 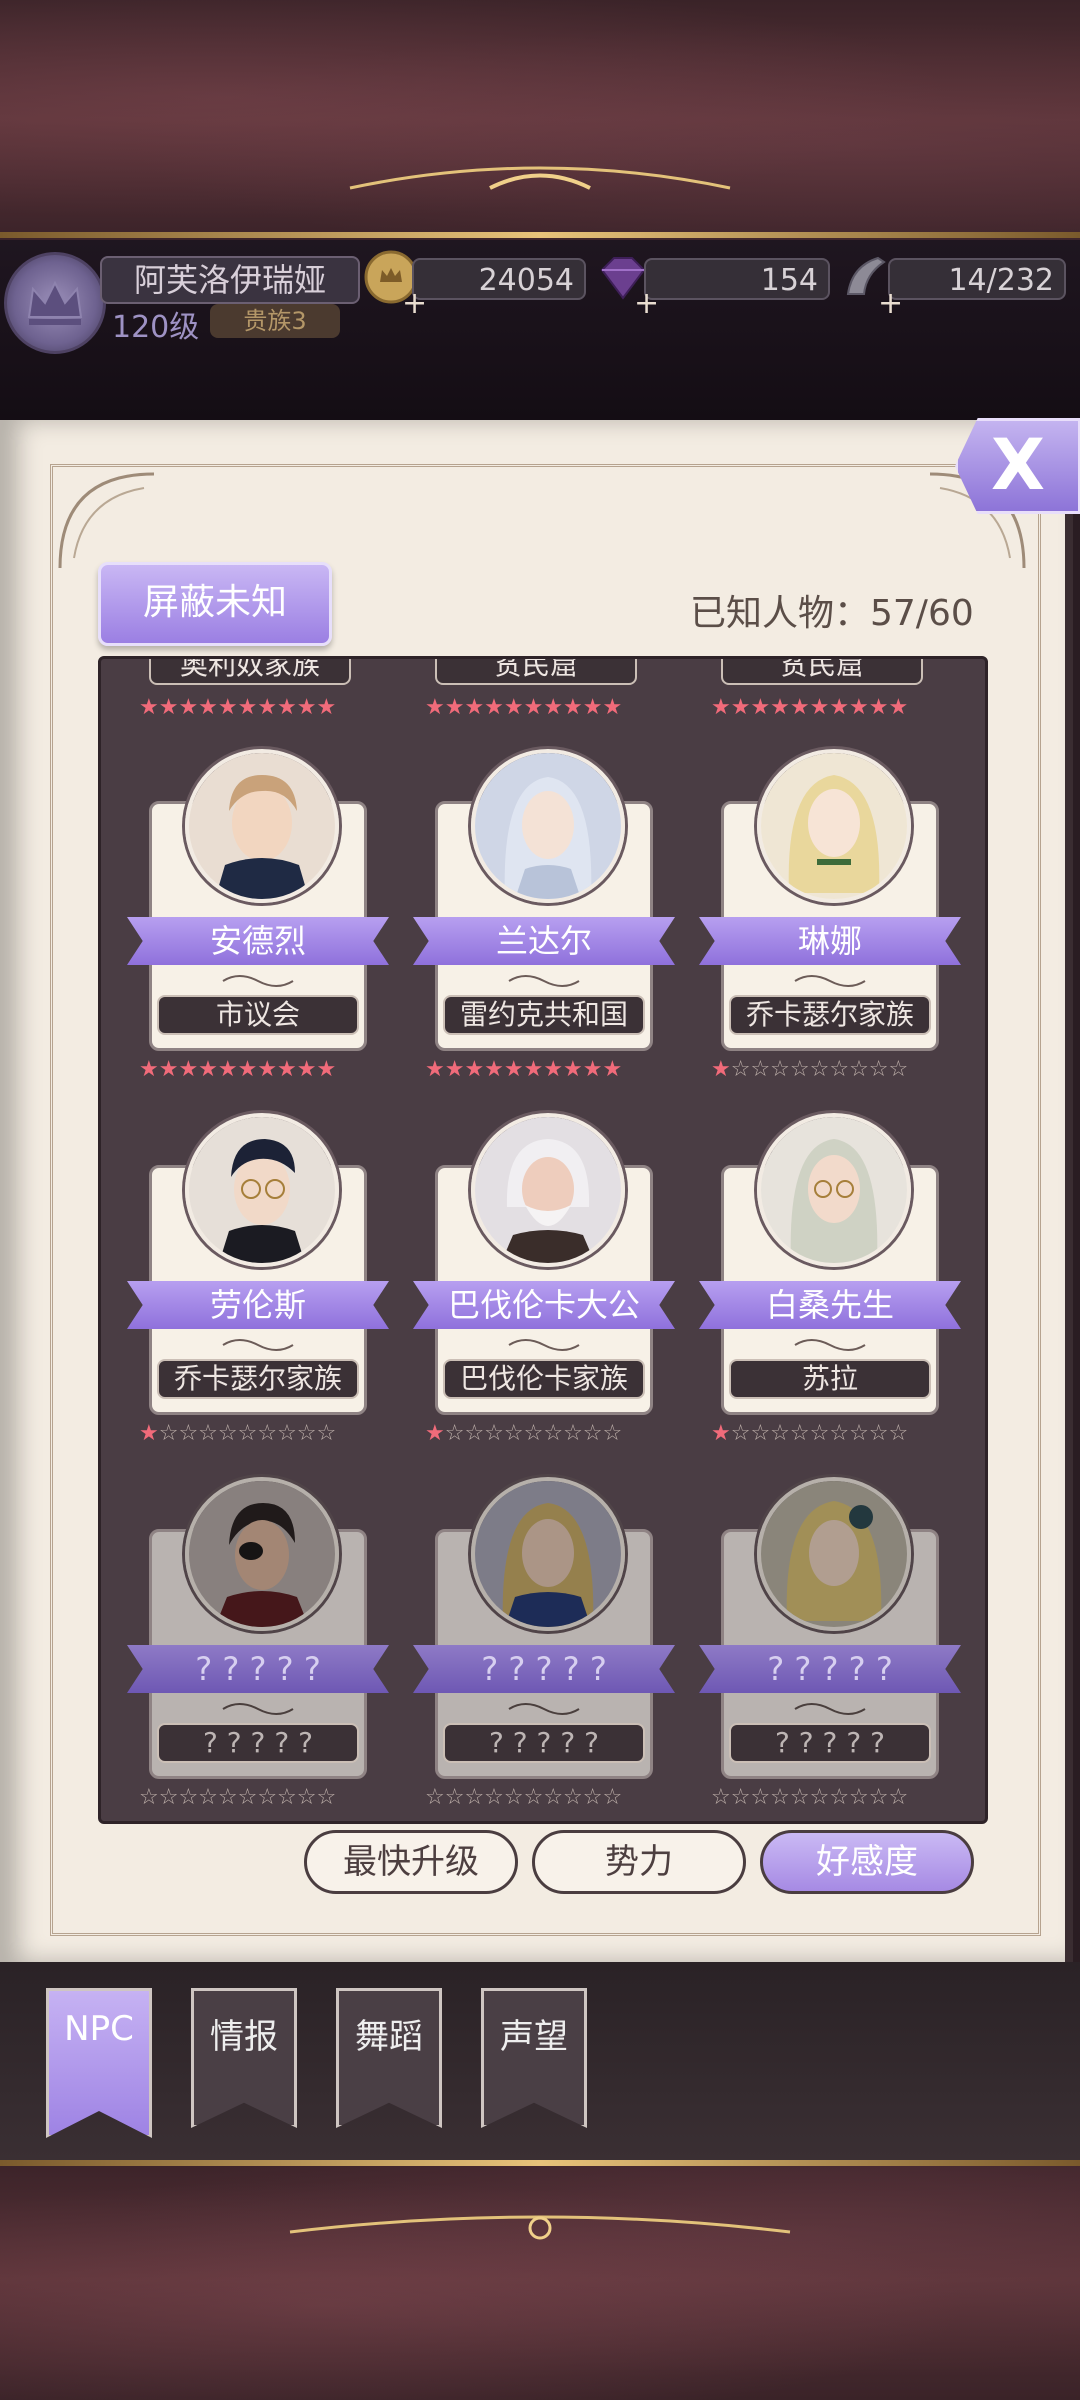 I want to click on status-bar: 阿芙洛伊瑞娅 120级 贵族3 24054 + 154 + 14/232 +, so click(x=540, y=330).